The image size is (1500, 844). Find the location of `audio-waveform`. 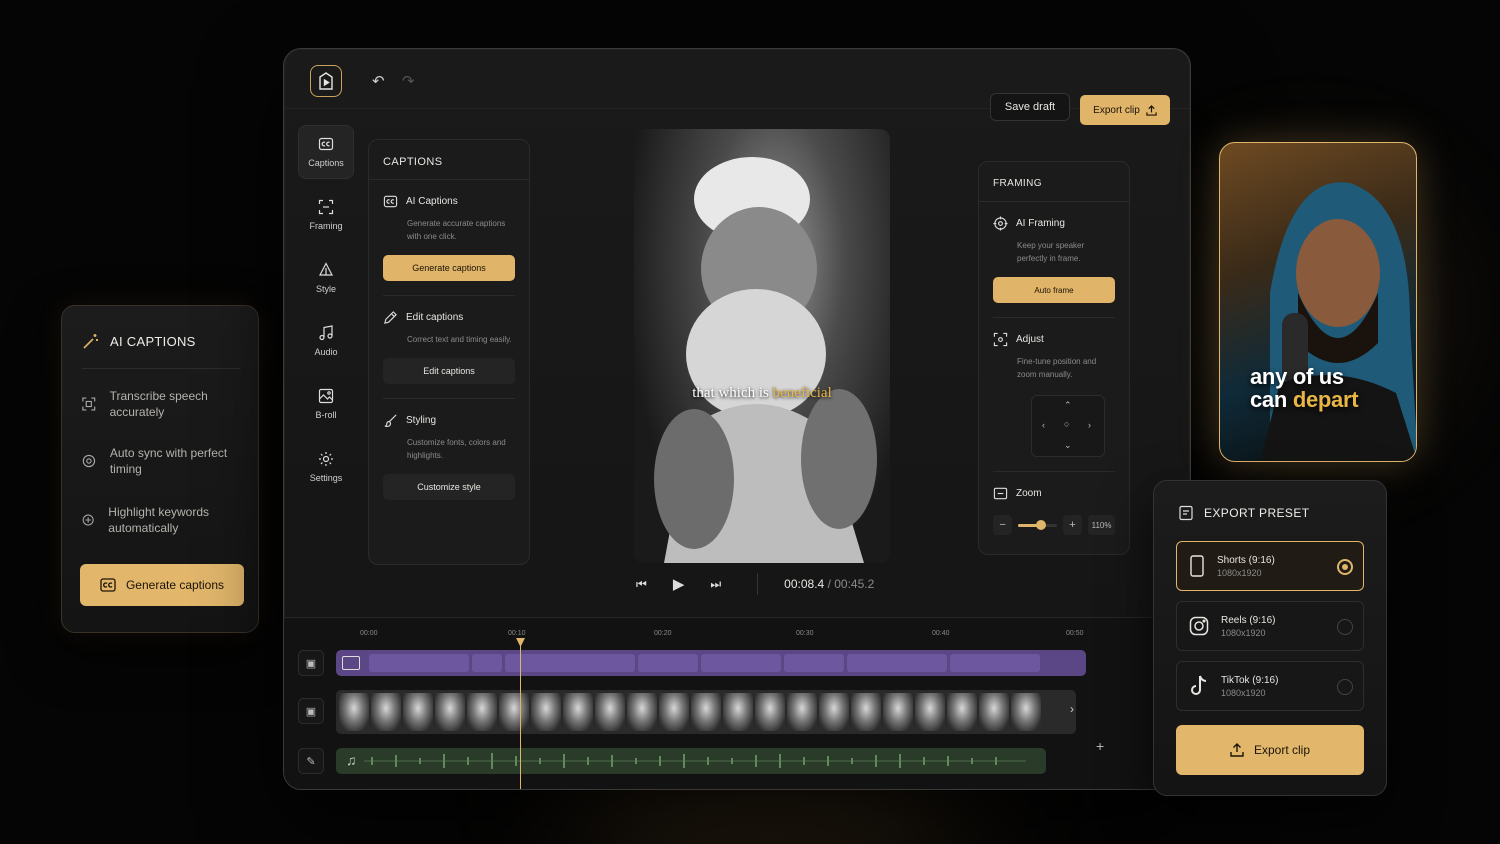

audio-waveform is located at coordinates (695, 761).